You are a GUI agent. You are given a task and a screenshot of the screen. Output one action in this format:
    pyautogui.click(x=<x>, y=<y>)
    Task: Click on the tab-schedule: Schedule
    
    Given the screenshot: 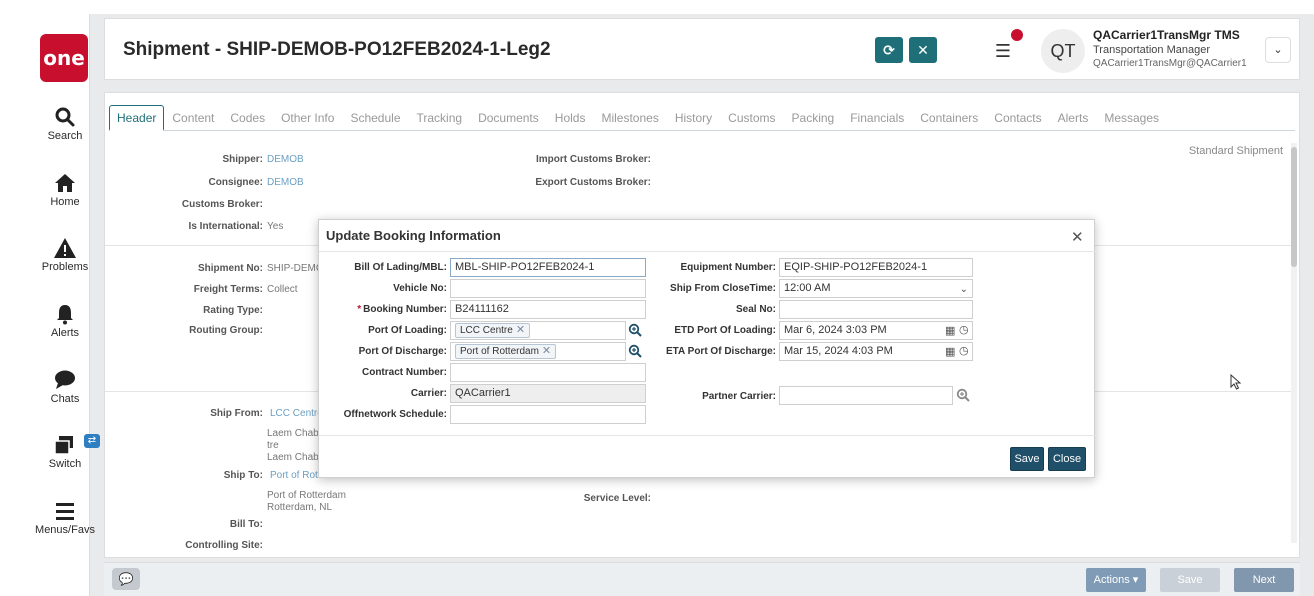 What is the action you would take?
    pyautogui.click(x=375, y=118)
    